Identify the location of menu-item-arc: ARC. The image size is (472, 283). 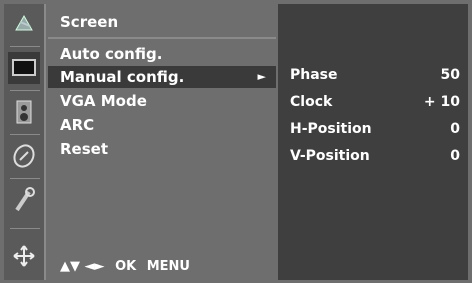
(162, 125).